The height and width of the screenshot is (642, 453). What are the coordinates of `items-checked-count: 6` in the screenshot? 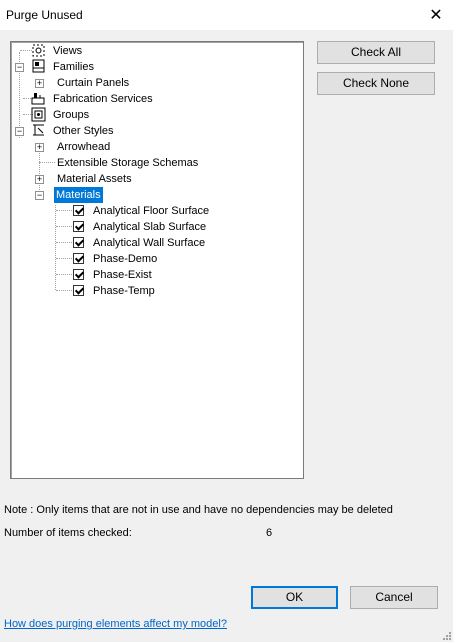 It's located at (269, 533).